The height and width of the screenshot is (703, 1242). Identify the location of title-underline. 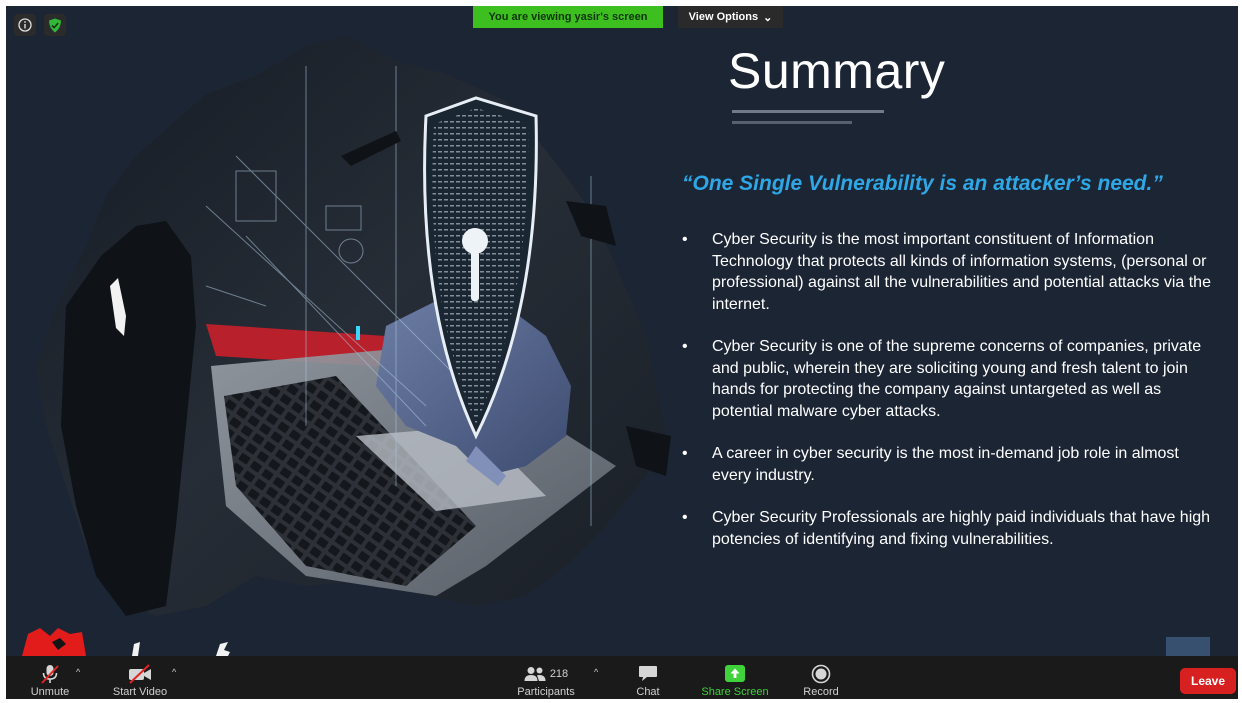
(808, 111).